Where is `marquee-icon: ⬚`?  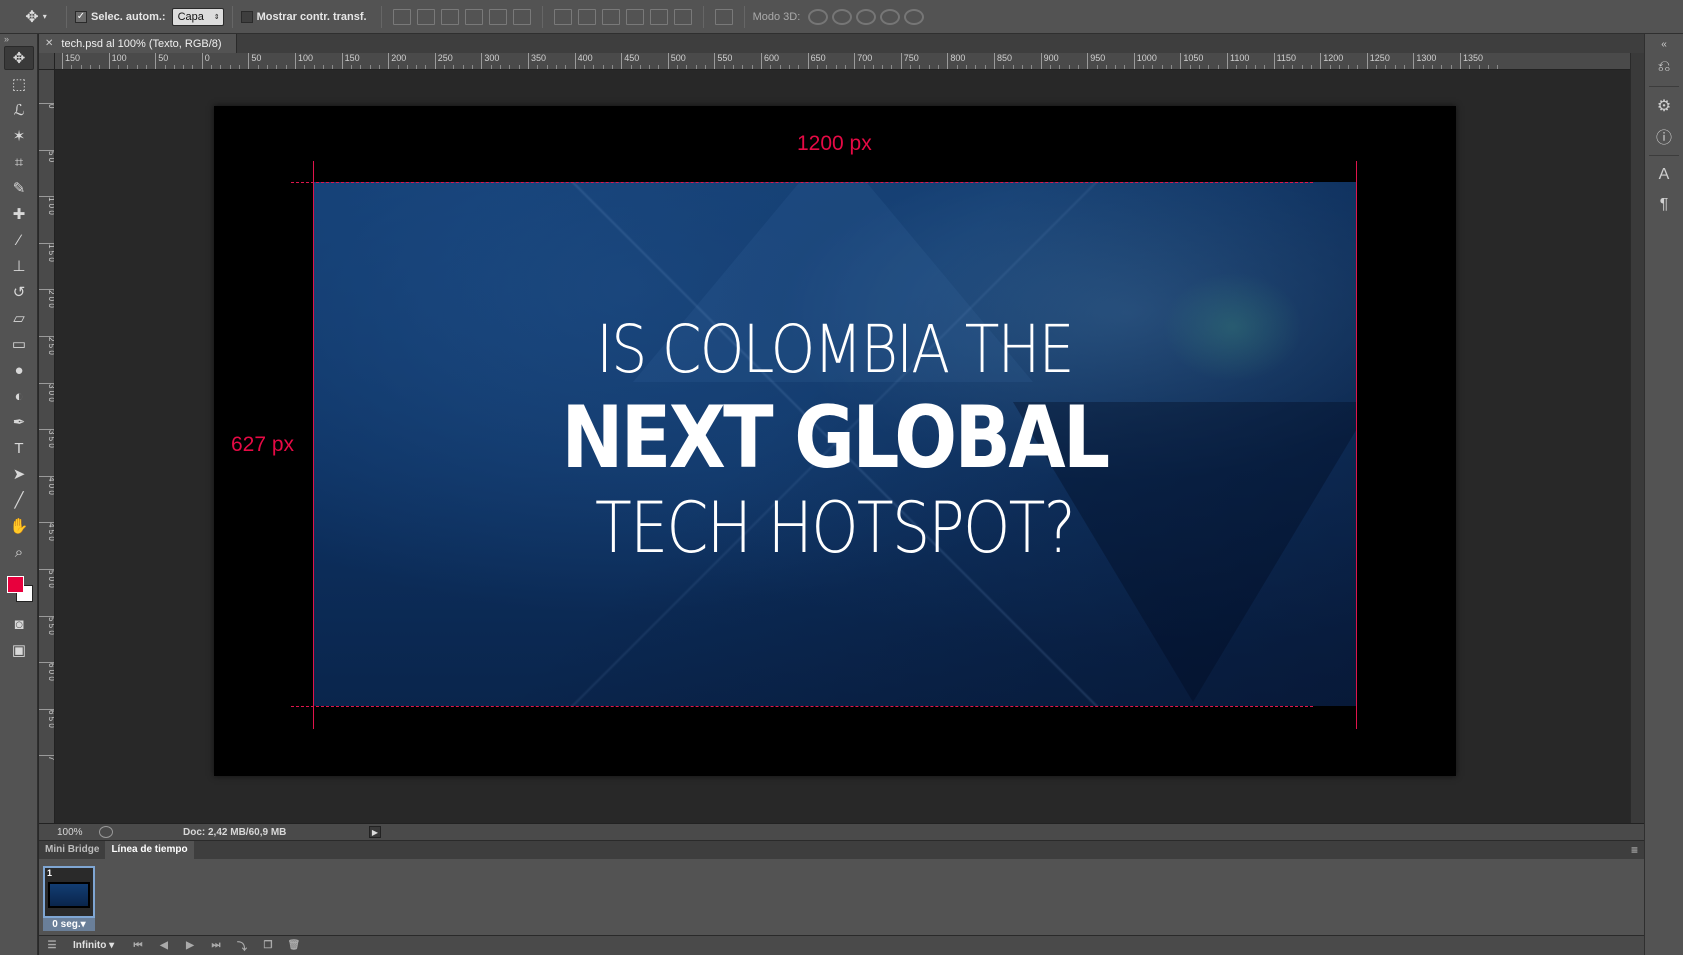 marquee-icon: ⬚ is located at coordinates (19, 84).